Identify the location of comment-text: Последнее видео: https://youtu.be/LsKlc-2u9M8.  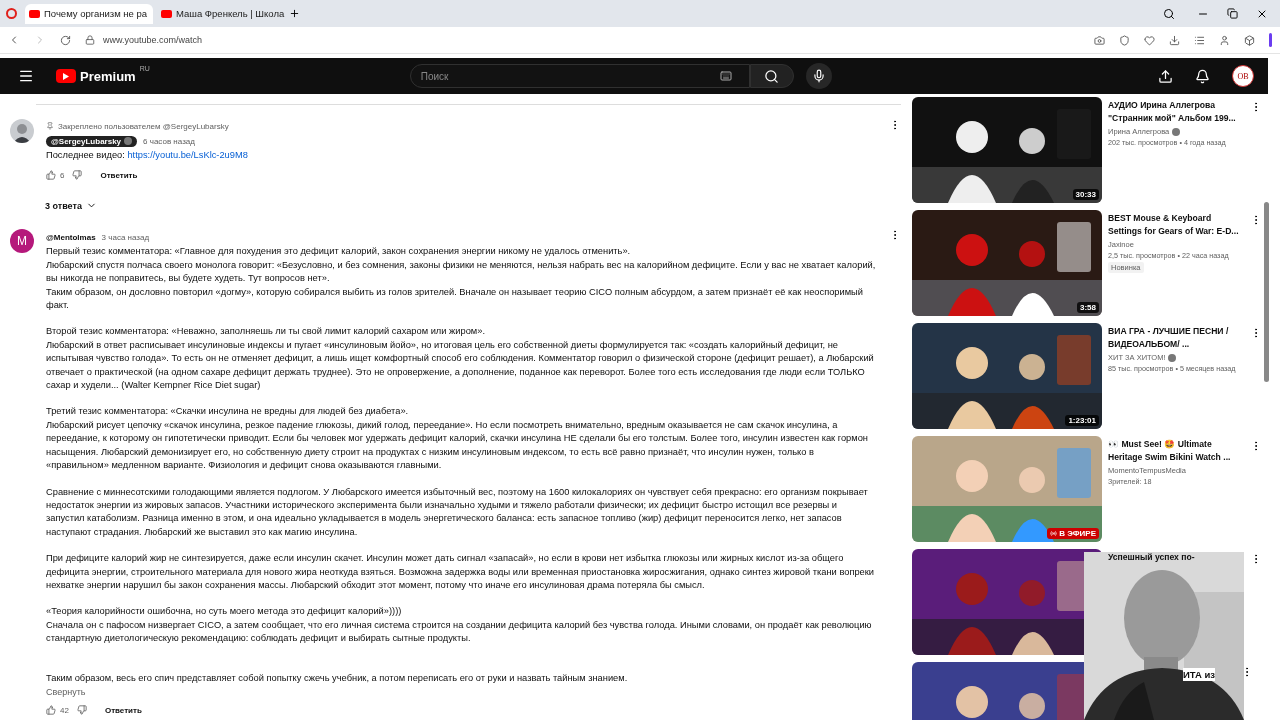
(147, 155).